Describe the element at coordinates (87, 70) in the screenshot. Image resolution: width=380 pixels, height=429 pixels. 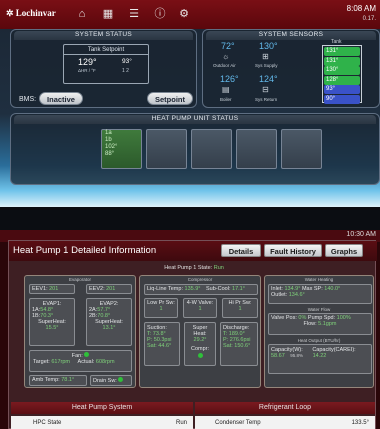
I see `tank-setpoint-unit: ΔHR / °F` at that location.